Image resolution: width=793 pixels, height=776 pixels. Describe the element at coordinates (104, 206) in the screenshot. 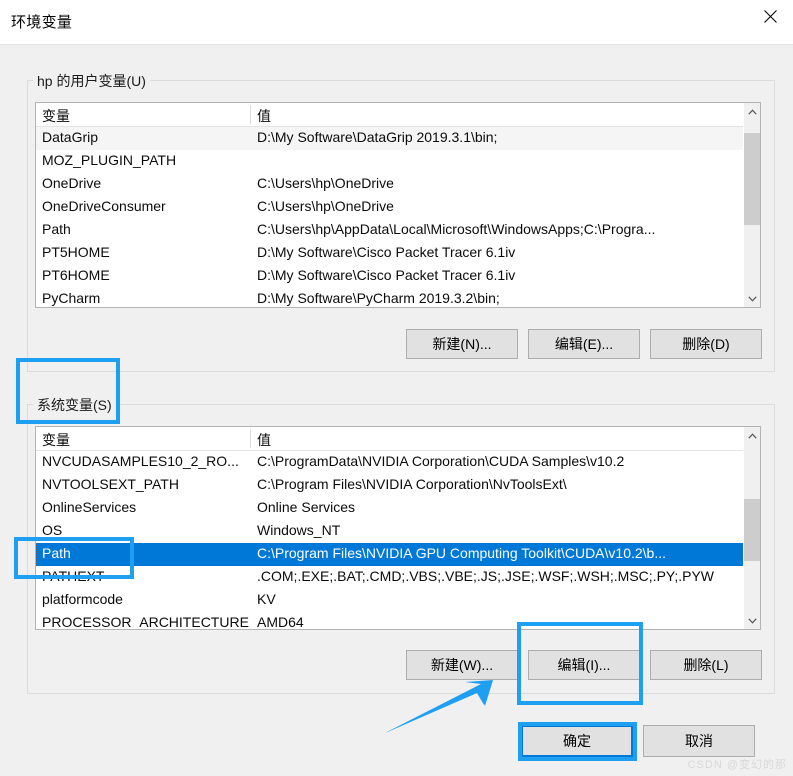

I see `variable-name-cell: OneDriveConsumer` at that location.